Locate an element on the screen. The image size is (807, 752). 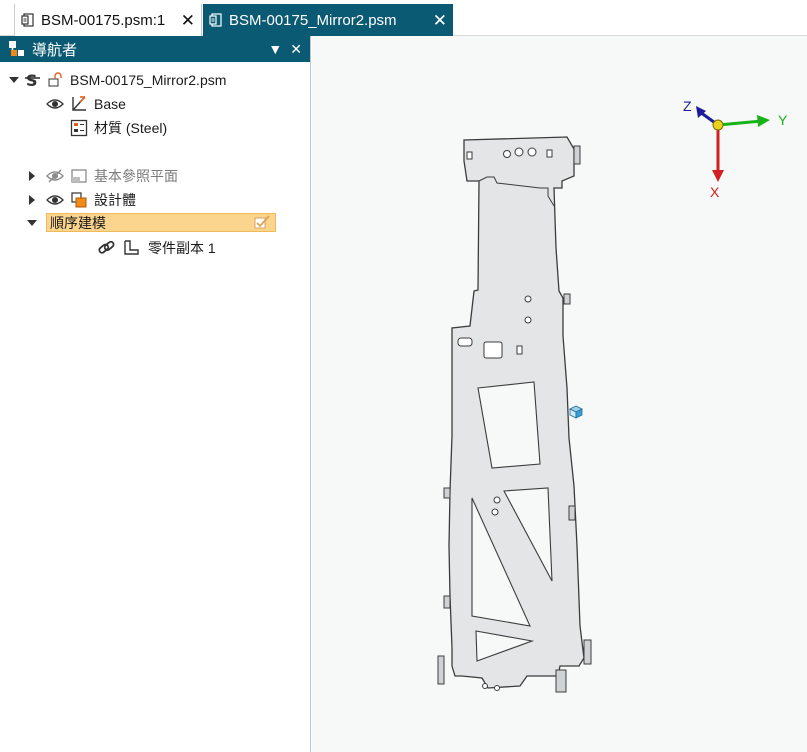
tree-item-part-copy: 零件副本 1 is located at coordinates (157, 248).